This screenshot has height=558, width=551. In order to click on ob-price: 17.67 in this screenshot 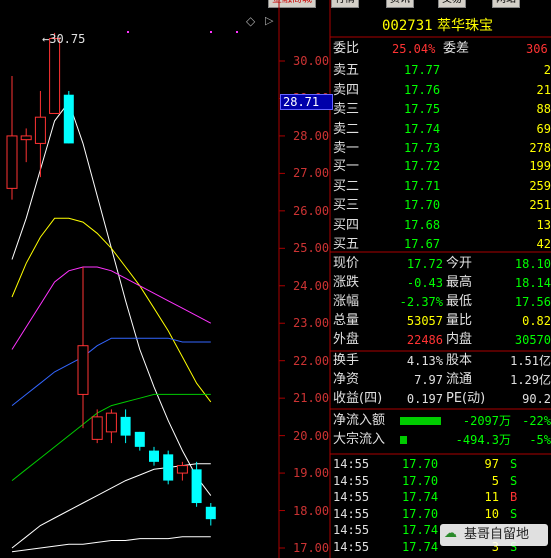, I will do `click(422, 244)`.